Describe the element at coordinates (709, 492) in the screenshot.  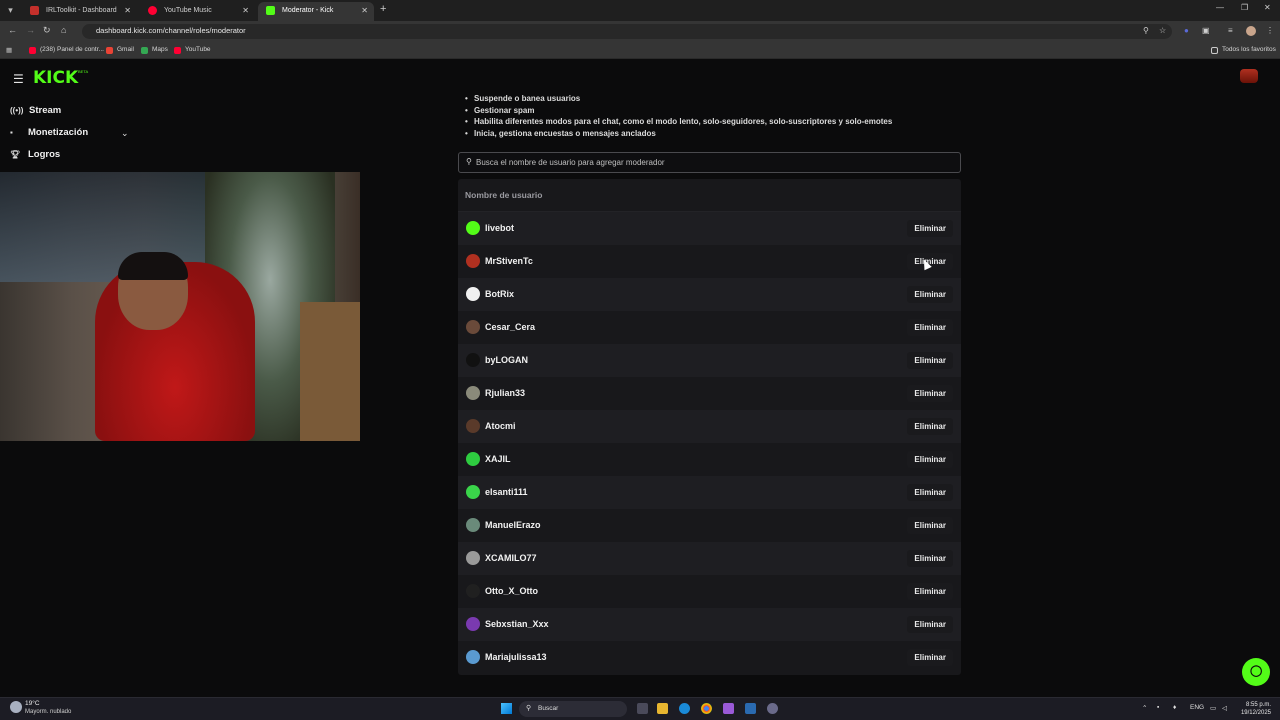
I see `table-row: elsanti111 Eliminar` at that location.